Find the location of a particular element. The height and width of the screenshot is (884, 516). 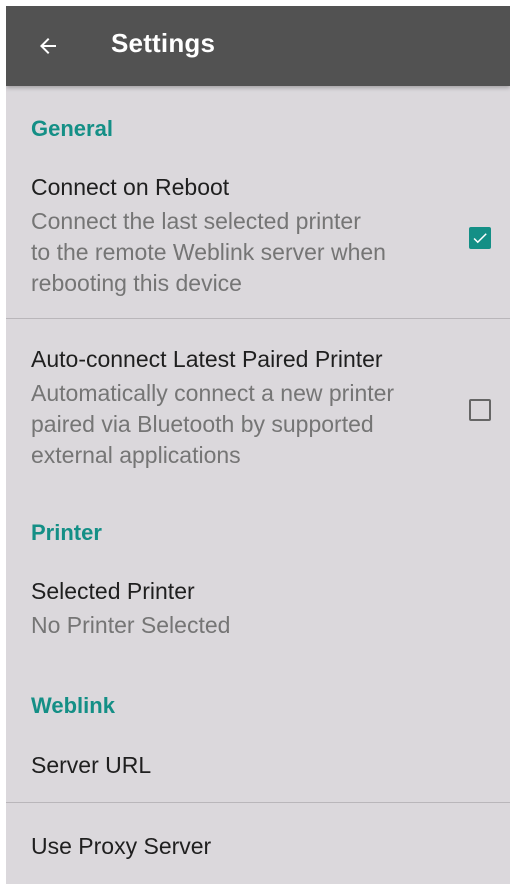

pref-title: Connect on Reboot is located at coordinates (130, 187).